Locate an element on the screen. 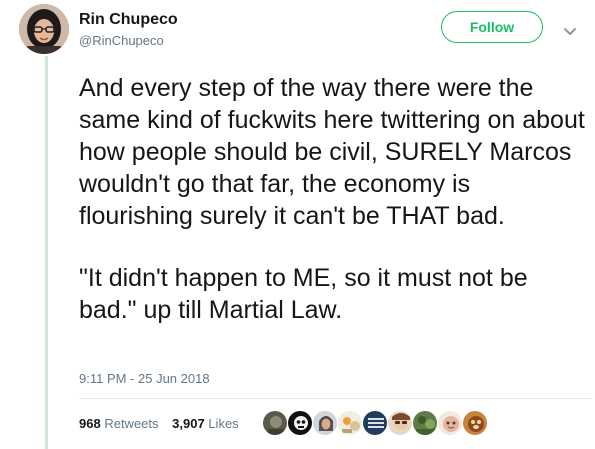  retweets-stat: 968 Retweets is located at coordinates (119, 423).